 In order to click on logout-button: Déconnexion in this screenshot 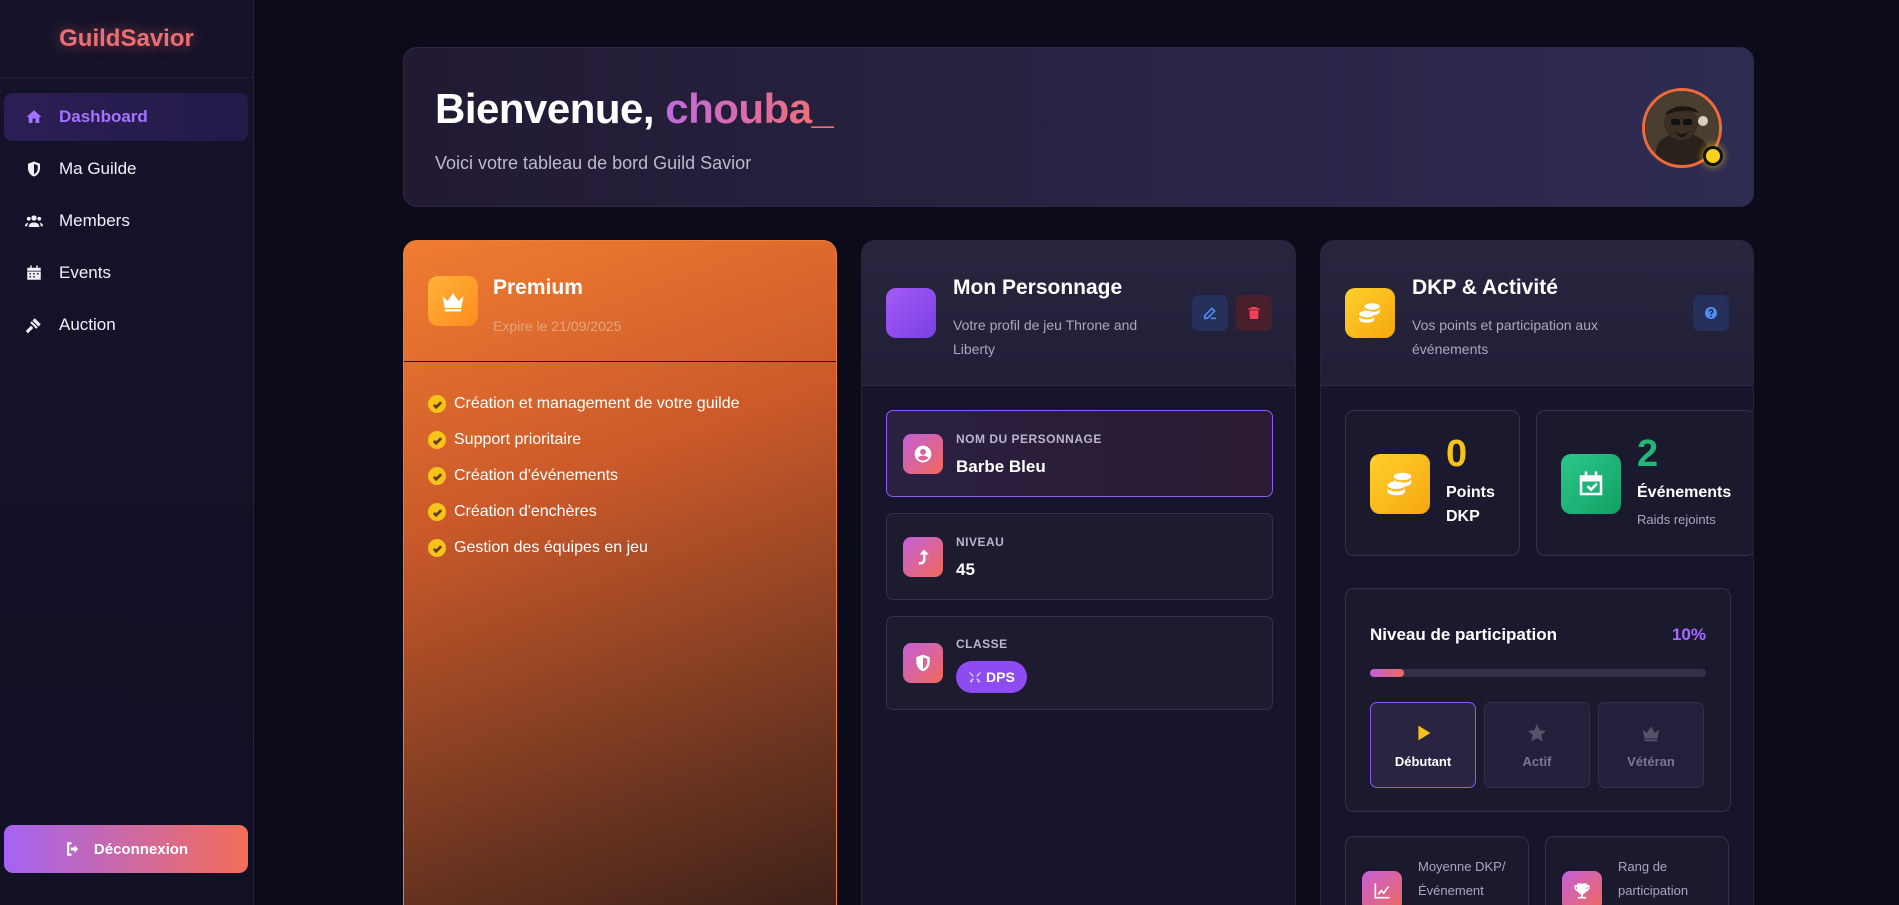, I will do `click(126, 849)`.